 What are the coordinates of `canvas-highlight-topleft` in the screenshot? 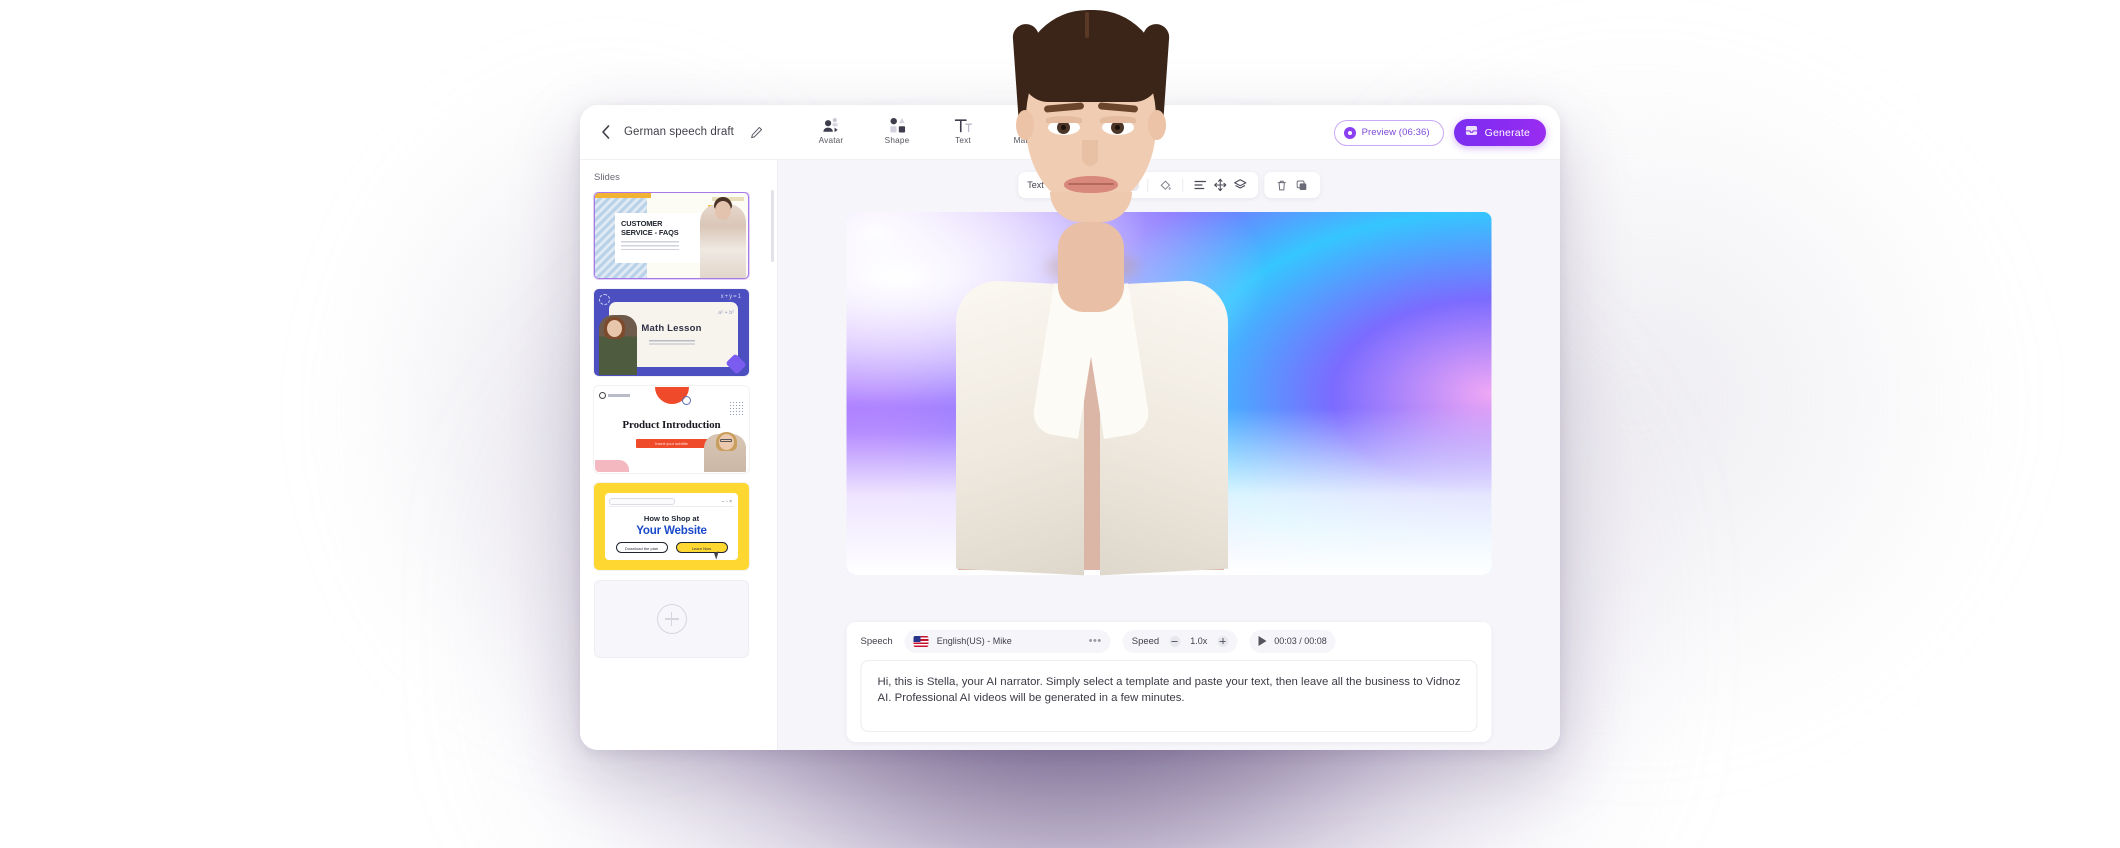 It's located at (995, 306).